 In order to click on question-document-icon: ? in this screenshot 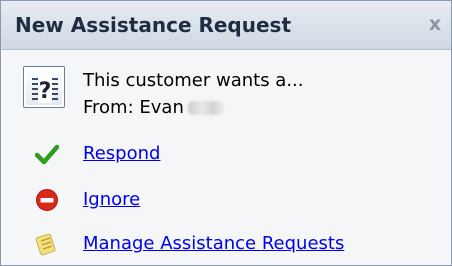, I will do `click(44, 87)`.